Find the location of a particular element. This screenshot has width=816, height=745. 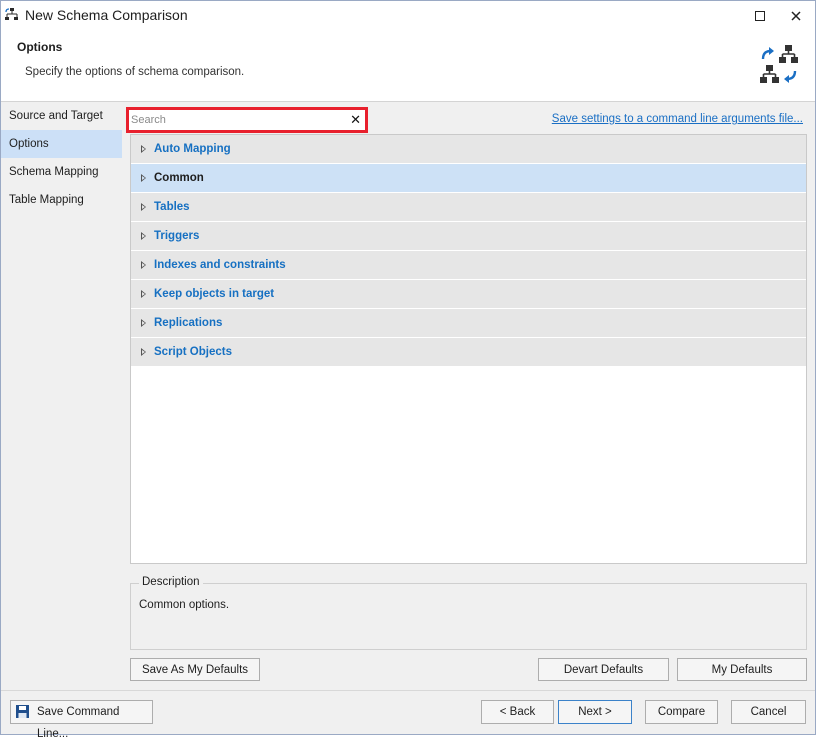

option-group-label: Common is located at coordinates (179, 178).